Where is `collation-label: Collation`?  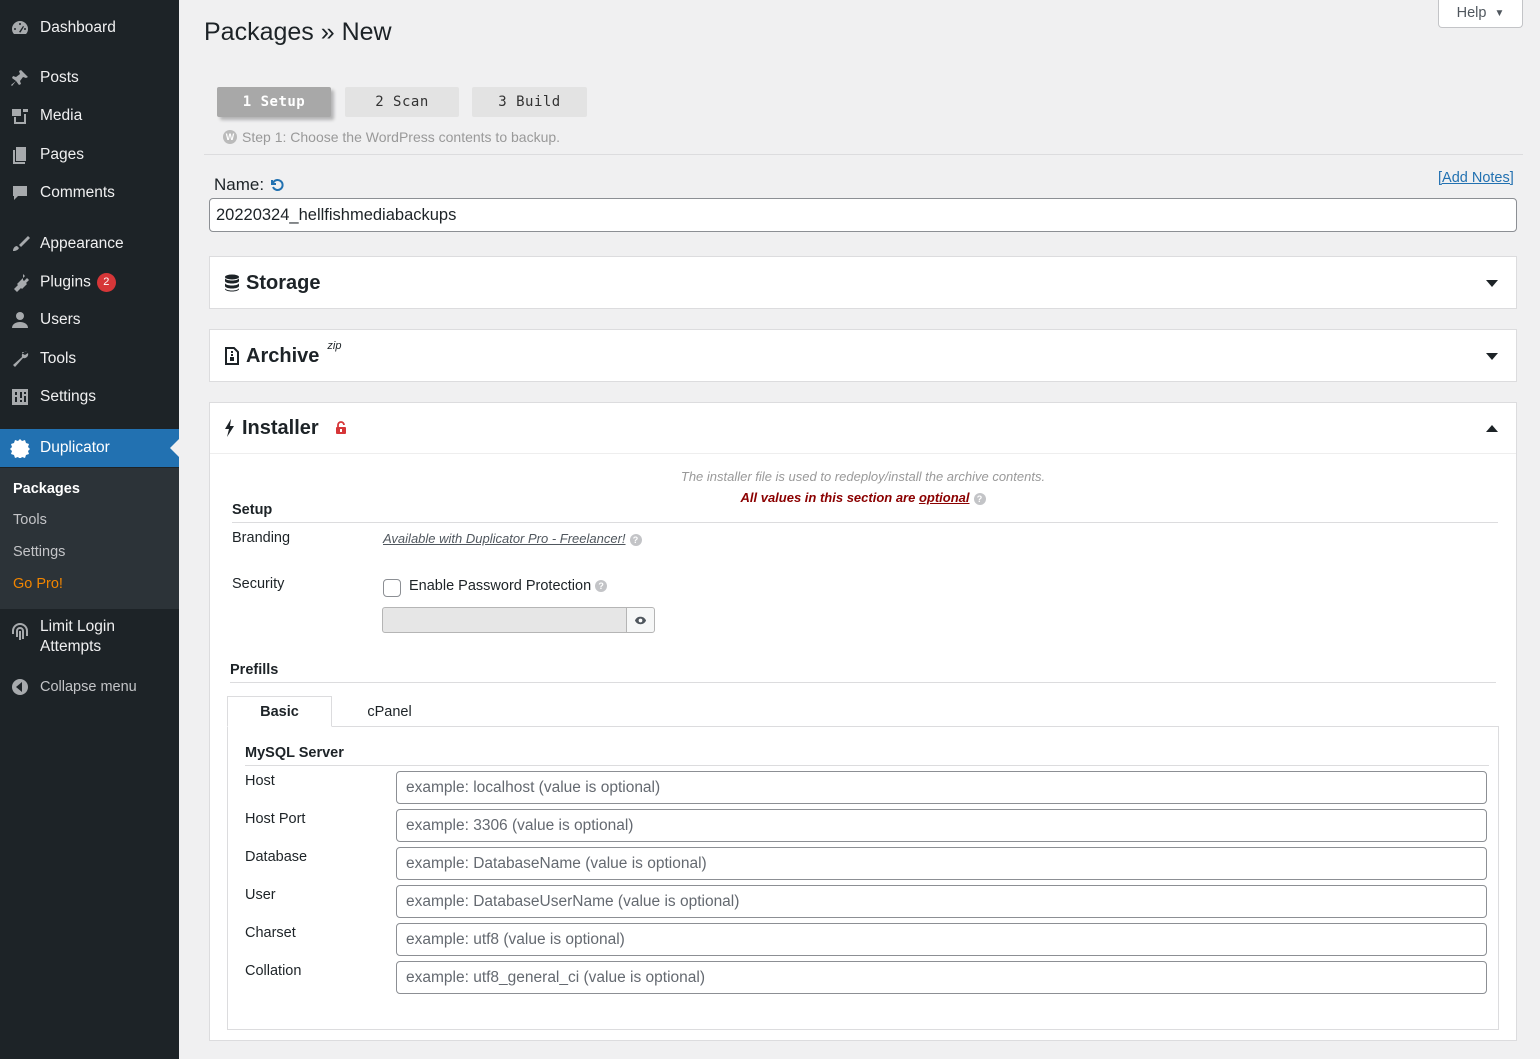 collation-label: Collation is located at coordinates (273, 971).